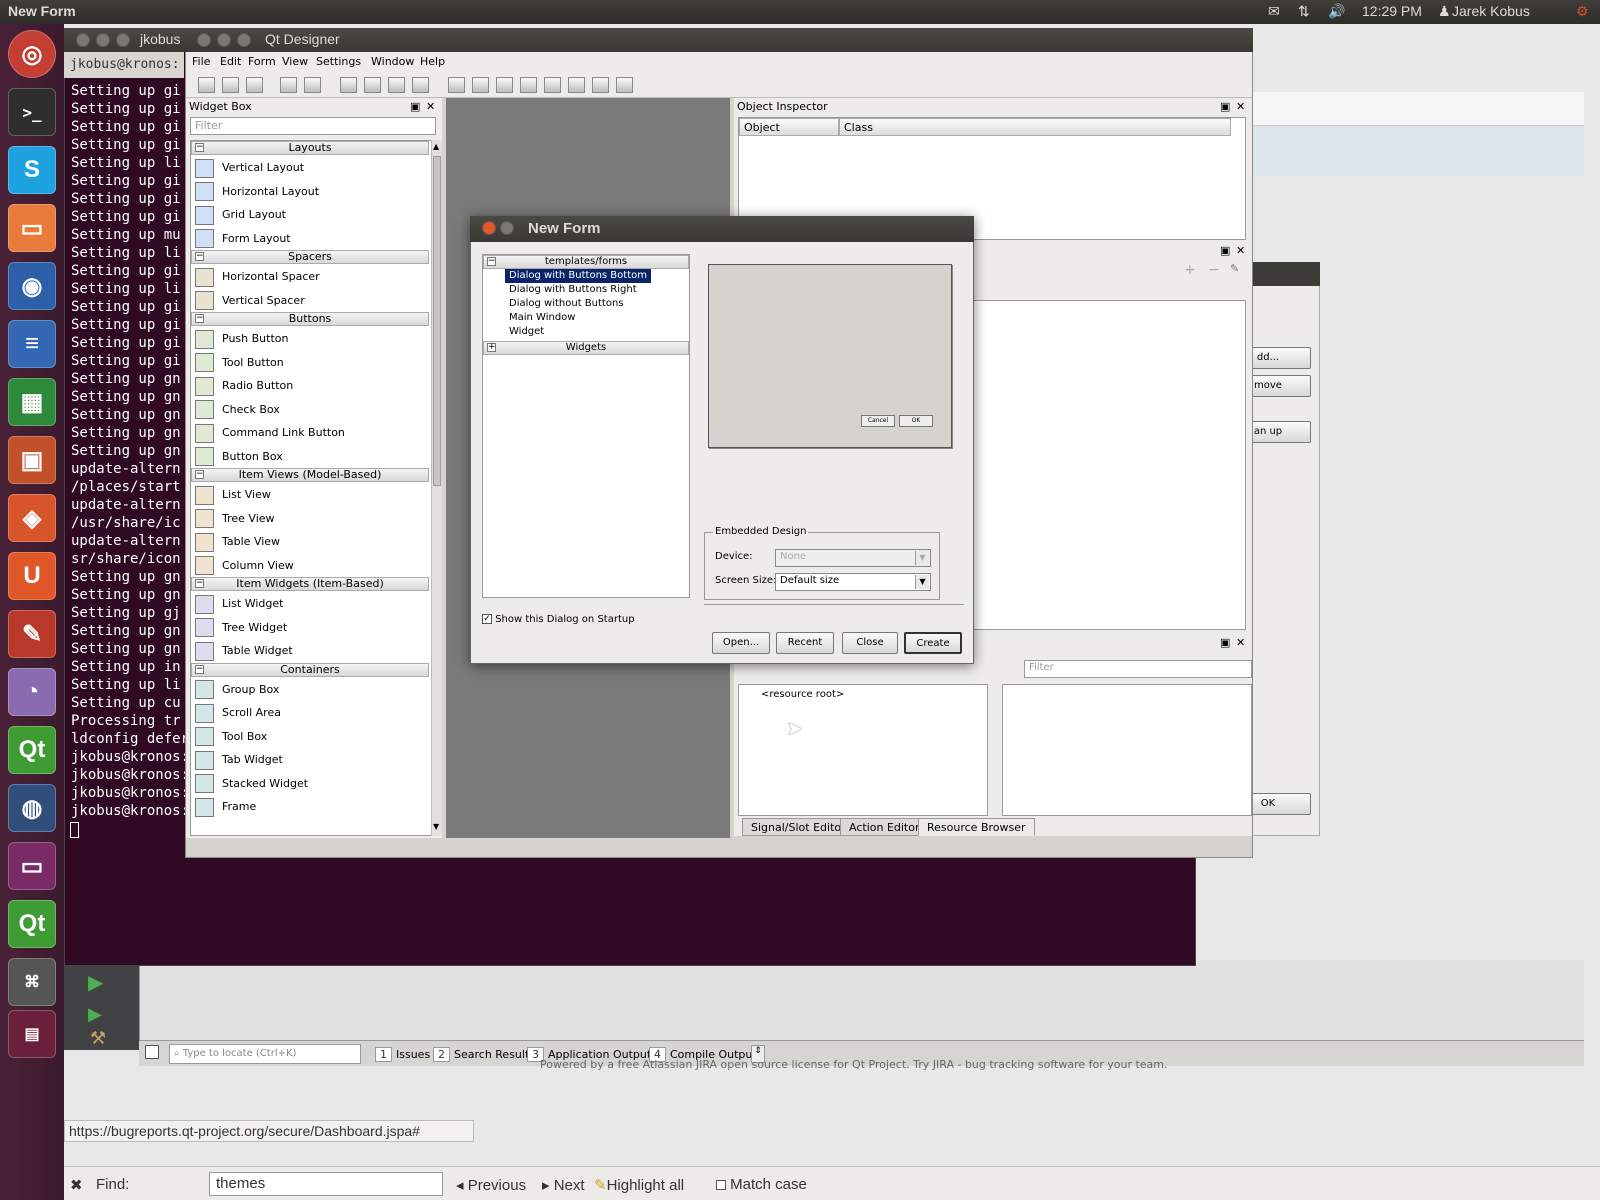 This screenshot has width=1600, height=1200. Describe the element at coordinates (244, 651) in the screenshot. I see `widget-item-table-widget: Table Widget` at that location.